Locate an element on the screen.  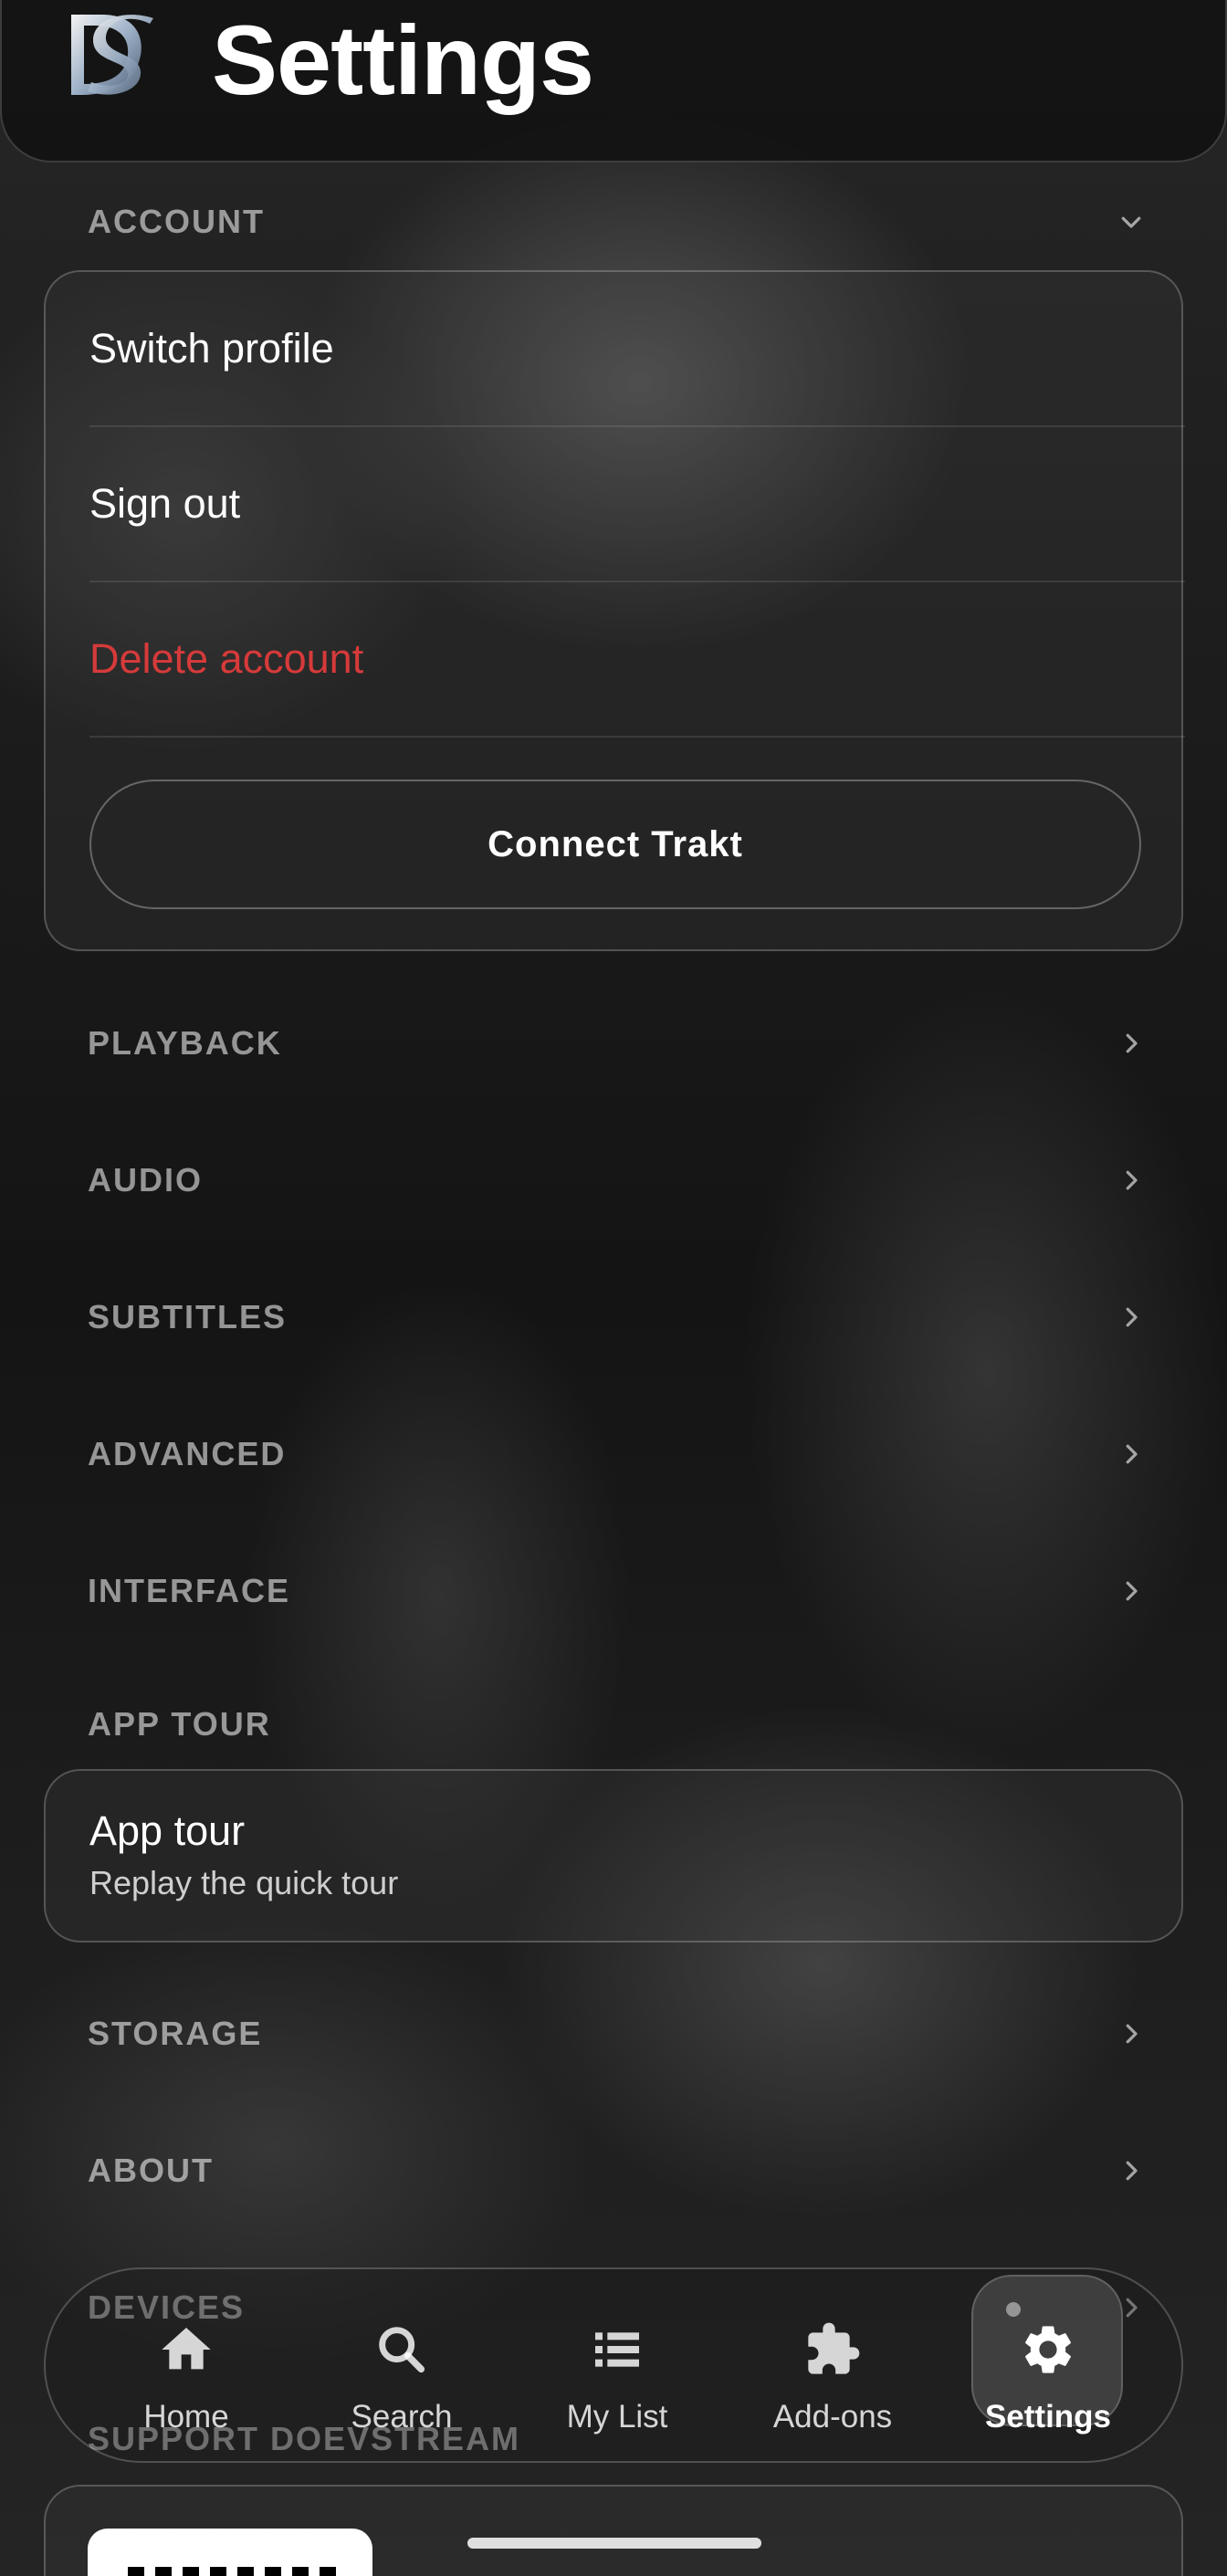
section-label: INTERFACE is located at coordinates (189, 1591).